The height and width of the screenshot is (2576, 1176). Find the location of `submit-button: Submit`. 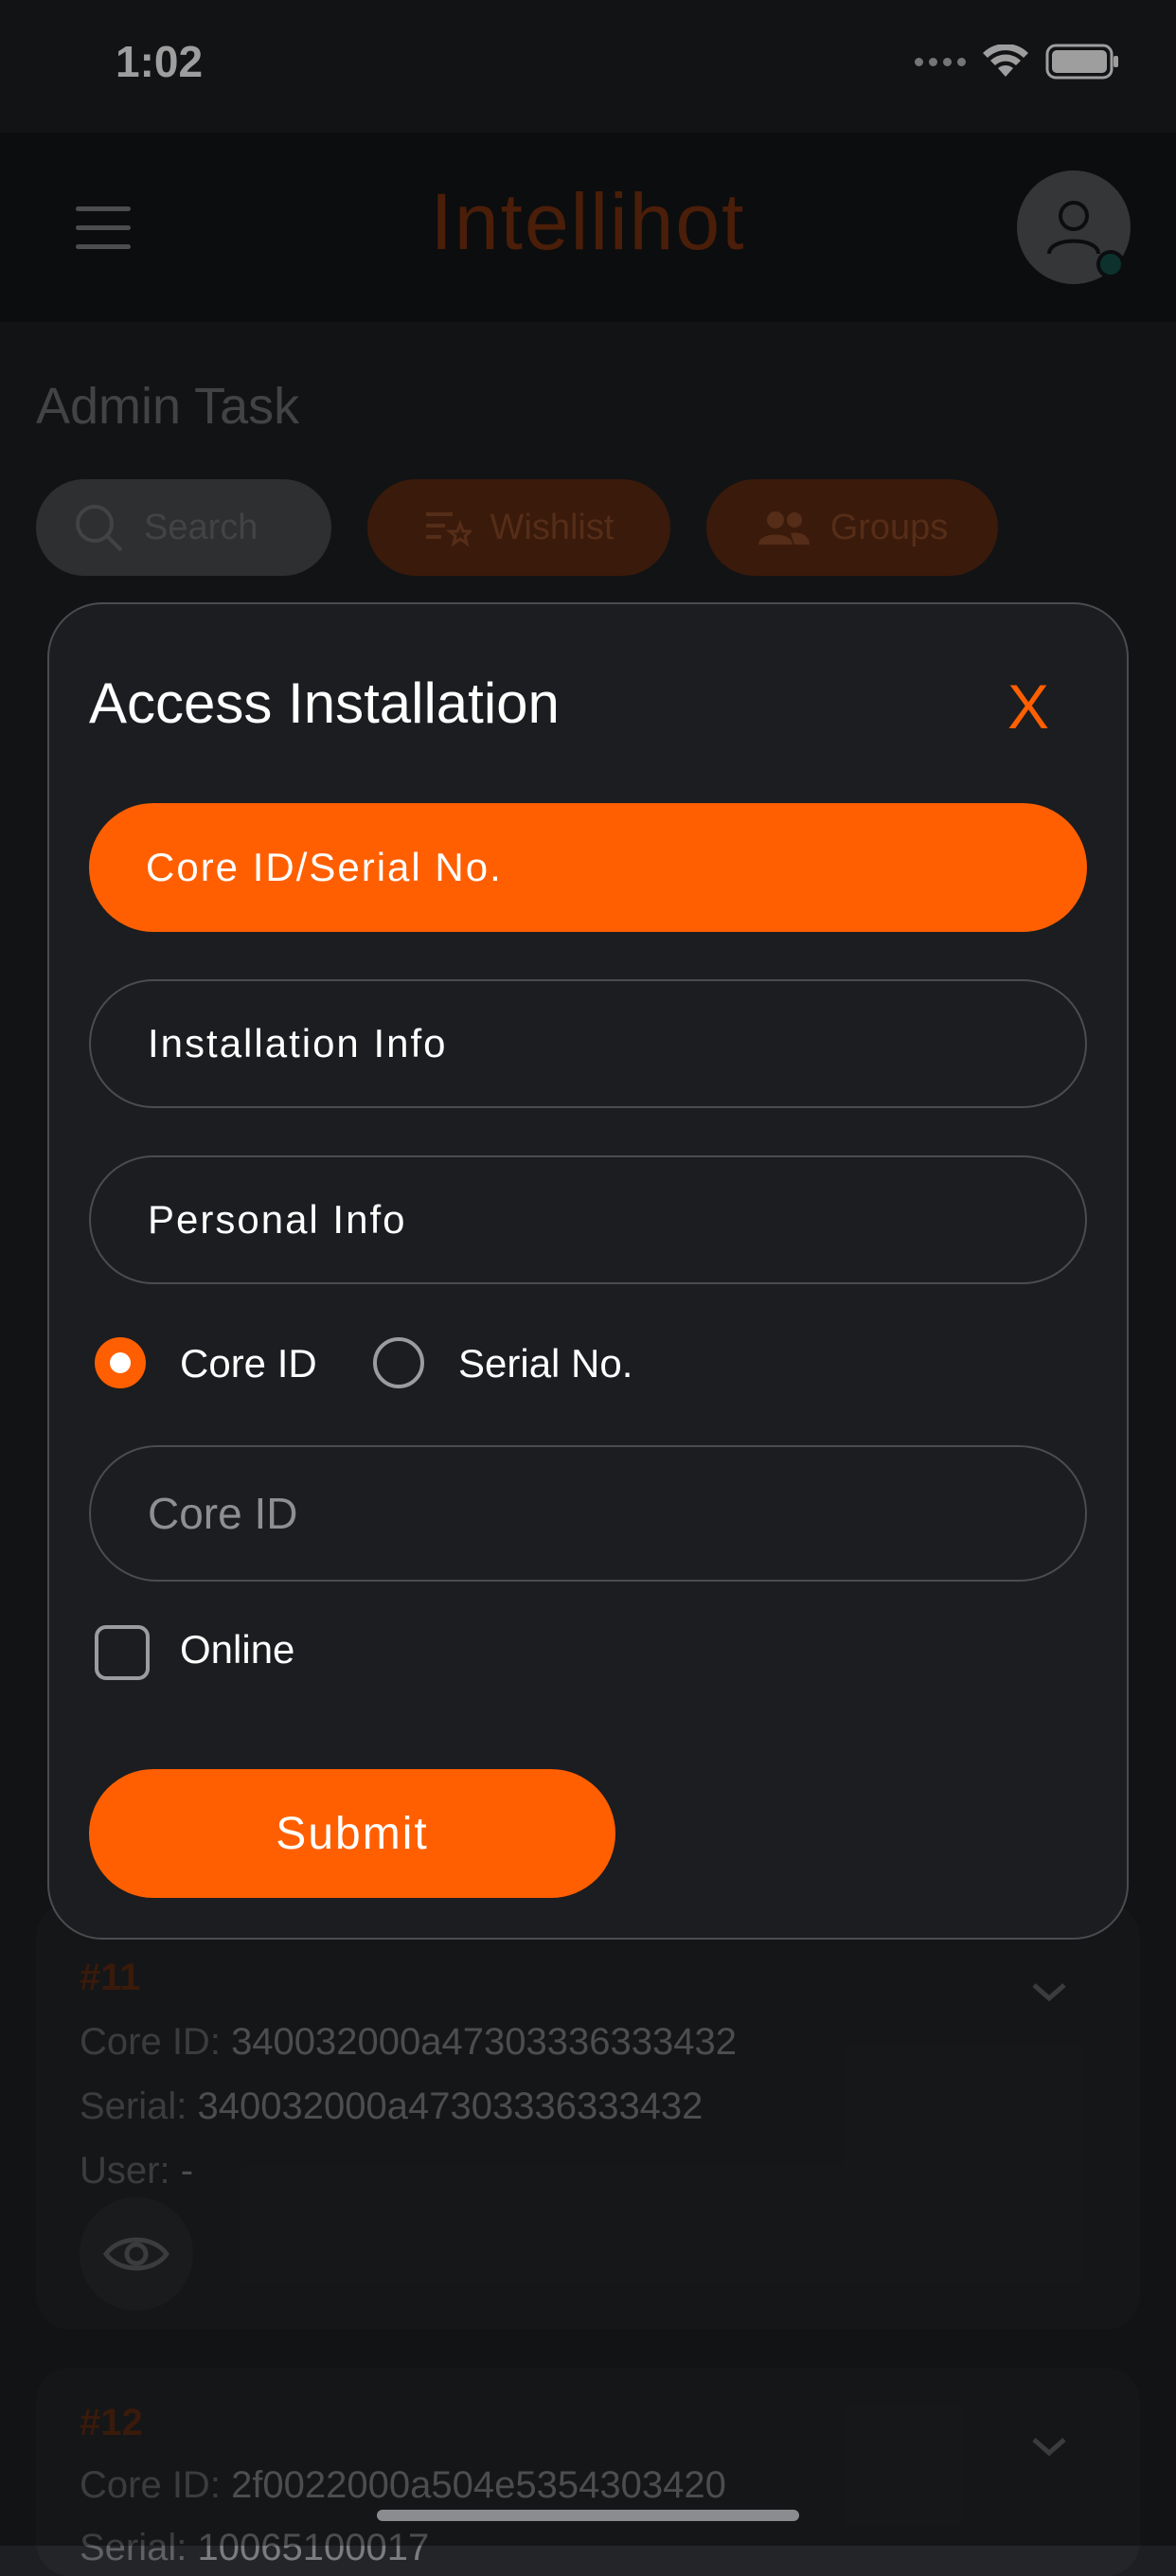

submit-button: Submit is located at coordinates (352, 1833).